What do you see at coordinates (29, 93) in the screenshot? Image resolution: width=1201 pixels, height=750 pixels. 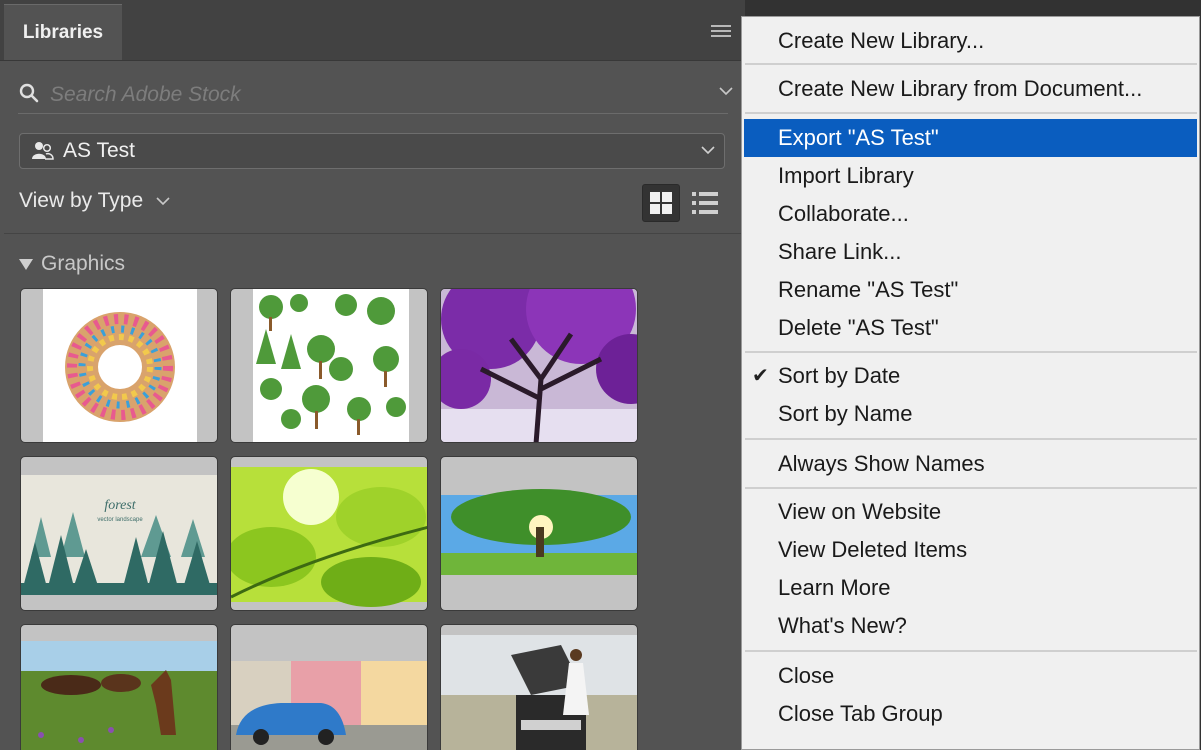 I see `search-icon` at bounding box center [29, 93].